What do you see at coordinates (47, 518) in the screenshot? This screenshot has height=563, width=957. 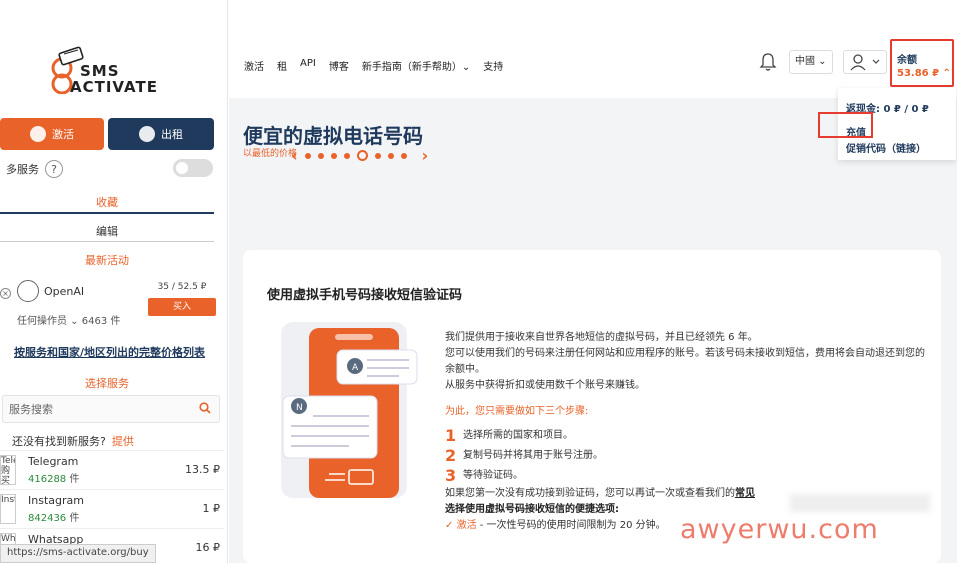 I see `service-count-value: 842436` at bounding box center [47, 518].